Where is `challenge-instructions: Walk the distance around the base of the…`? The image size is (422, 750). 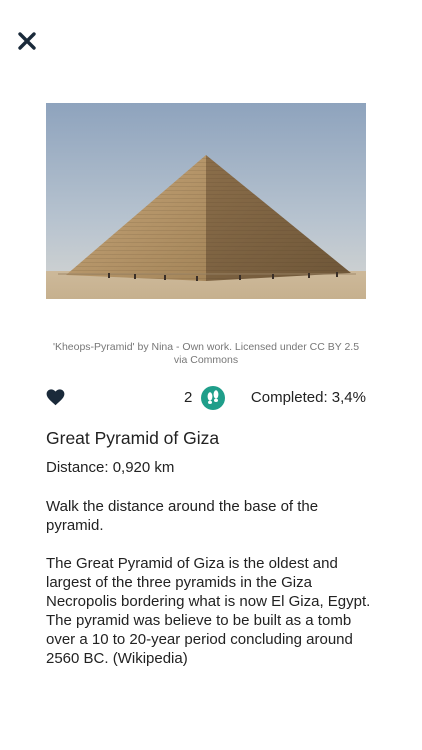
challenge-instructions: Walk the distance around the base of the… is located at coordinates (182, 516).